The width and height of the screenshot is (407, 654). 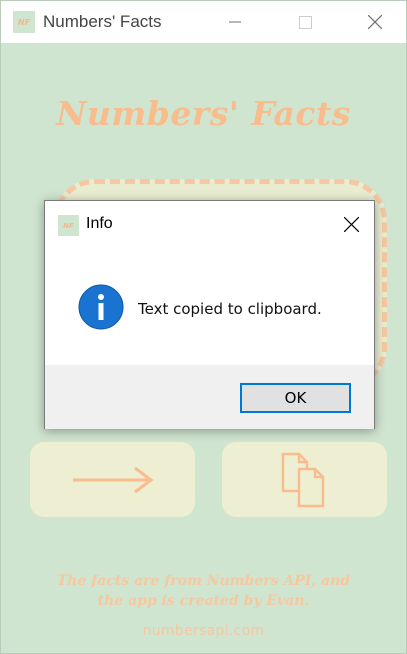 What do you see at coordinates (209, 397) in the screenshot?
I see `dialog-footer: OK` at bounding box center [209, 397].